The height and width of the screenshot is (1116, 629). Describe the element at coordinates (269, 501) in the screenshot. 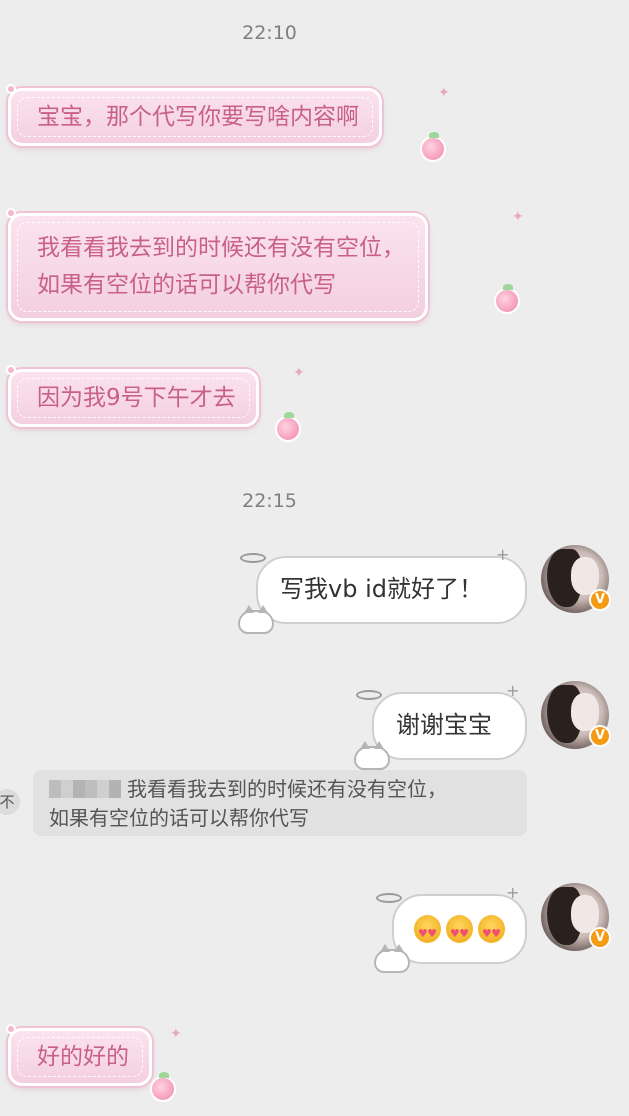

I see `timestamp: 22:15` at that location.